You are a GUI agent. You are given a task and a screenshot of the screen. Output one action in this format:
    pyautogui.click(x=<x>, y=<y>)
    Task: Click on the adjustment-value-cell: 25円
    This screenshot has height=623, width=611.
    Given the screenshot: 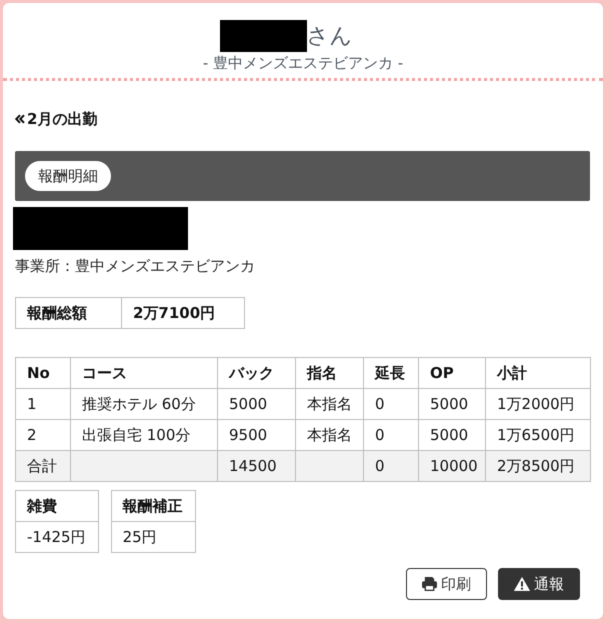 What is the action you would take?
    pyautogui.click(x=153, y=537)
    